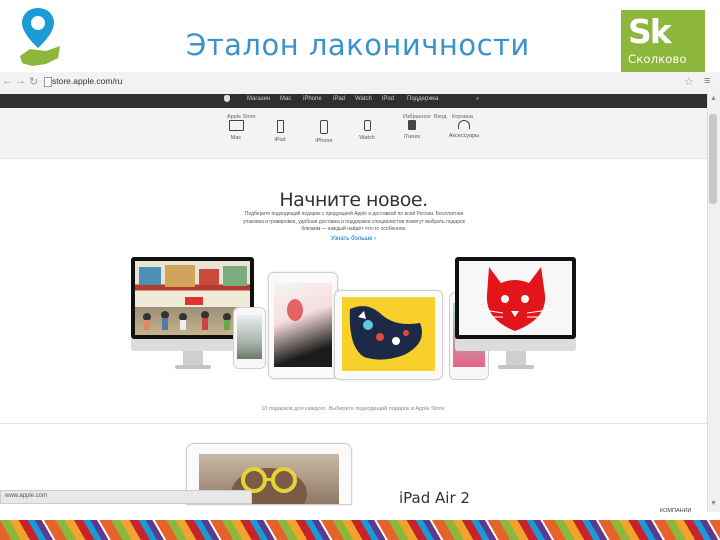 The width and height of the screenshot is (720, 540). I want to click on menu-icon: ≡, so click(707, 81).